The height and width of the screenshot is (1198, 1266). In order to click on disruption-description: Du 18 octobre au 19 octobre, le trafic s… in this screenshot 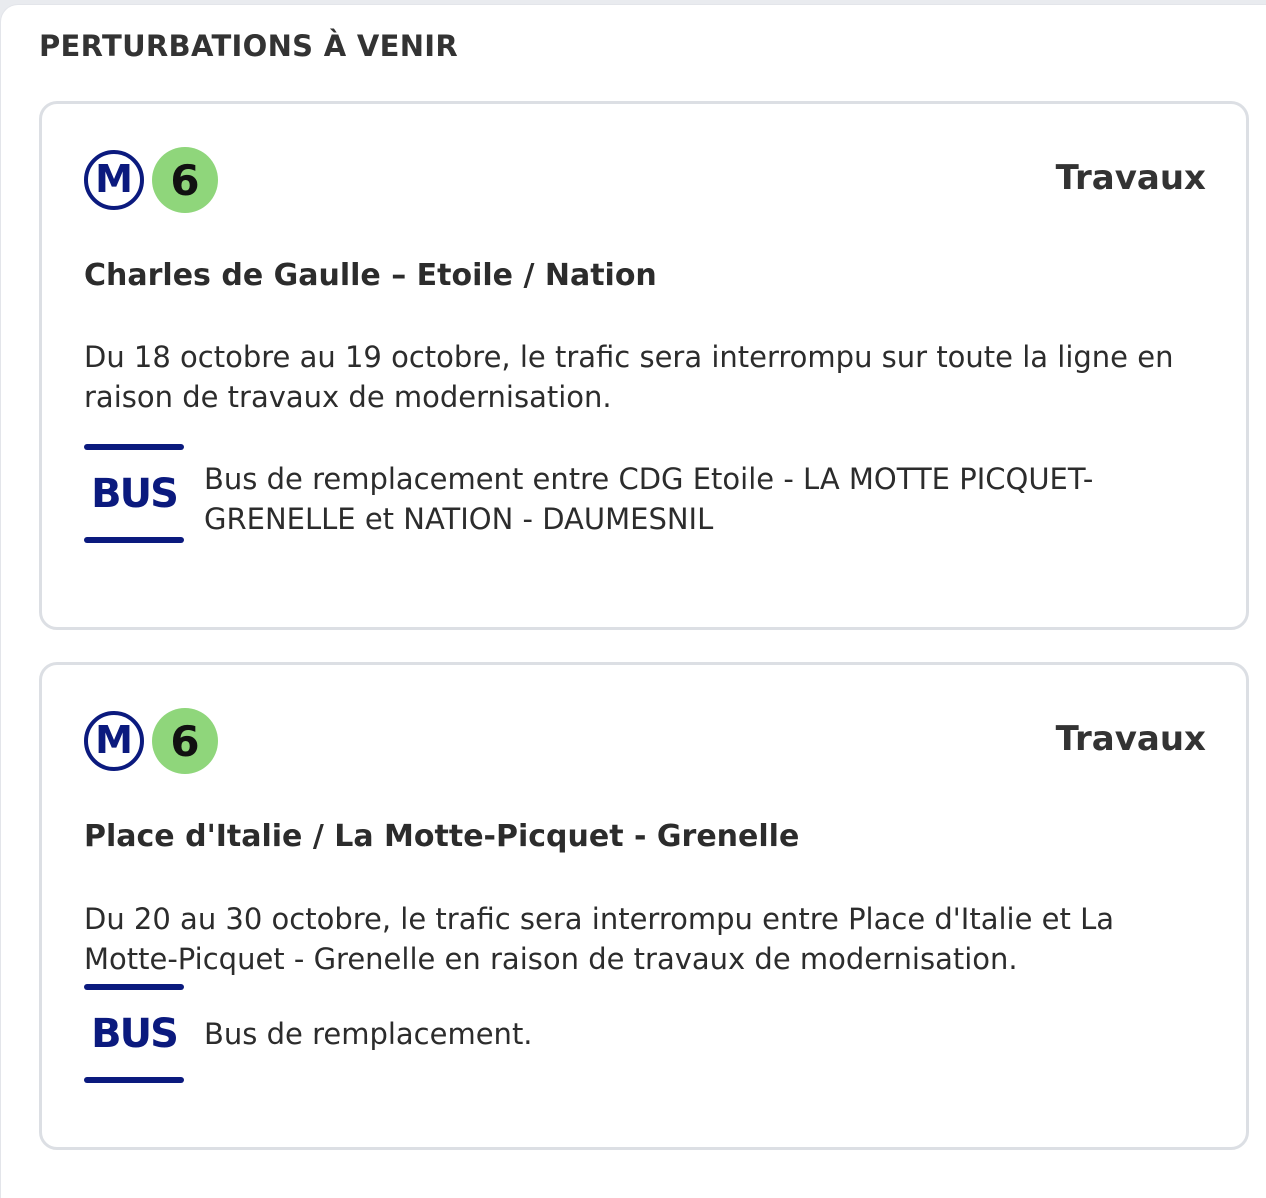, I will do `click(629, 377)`.